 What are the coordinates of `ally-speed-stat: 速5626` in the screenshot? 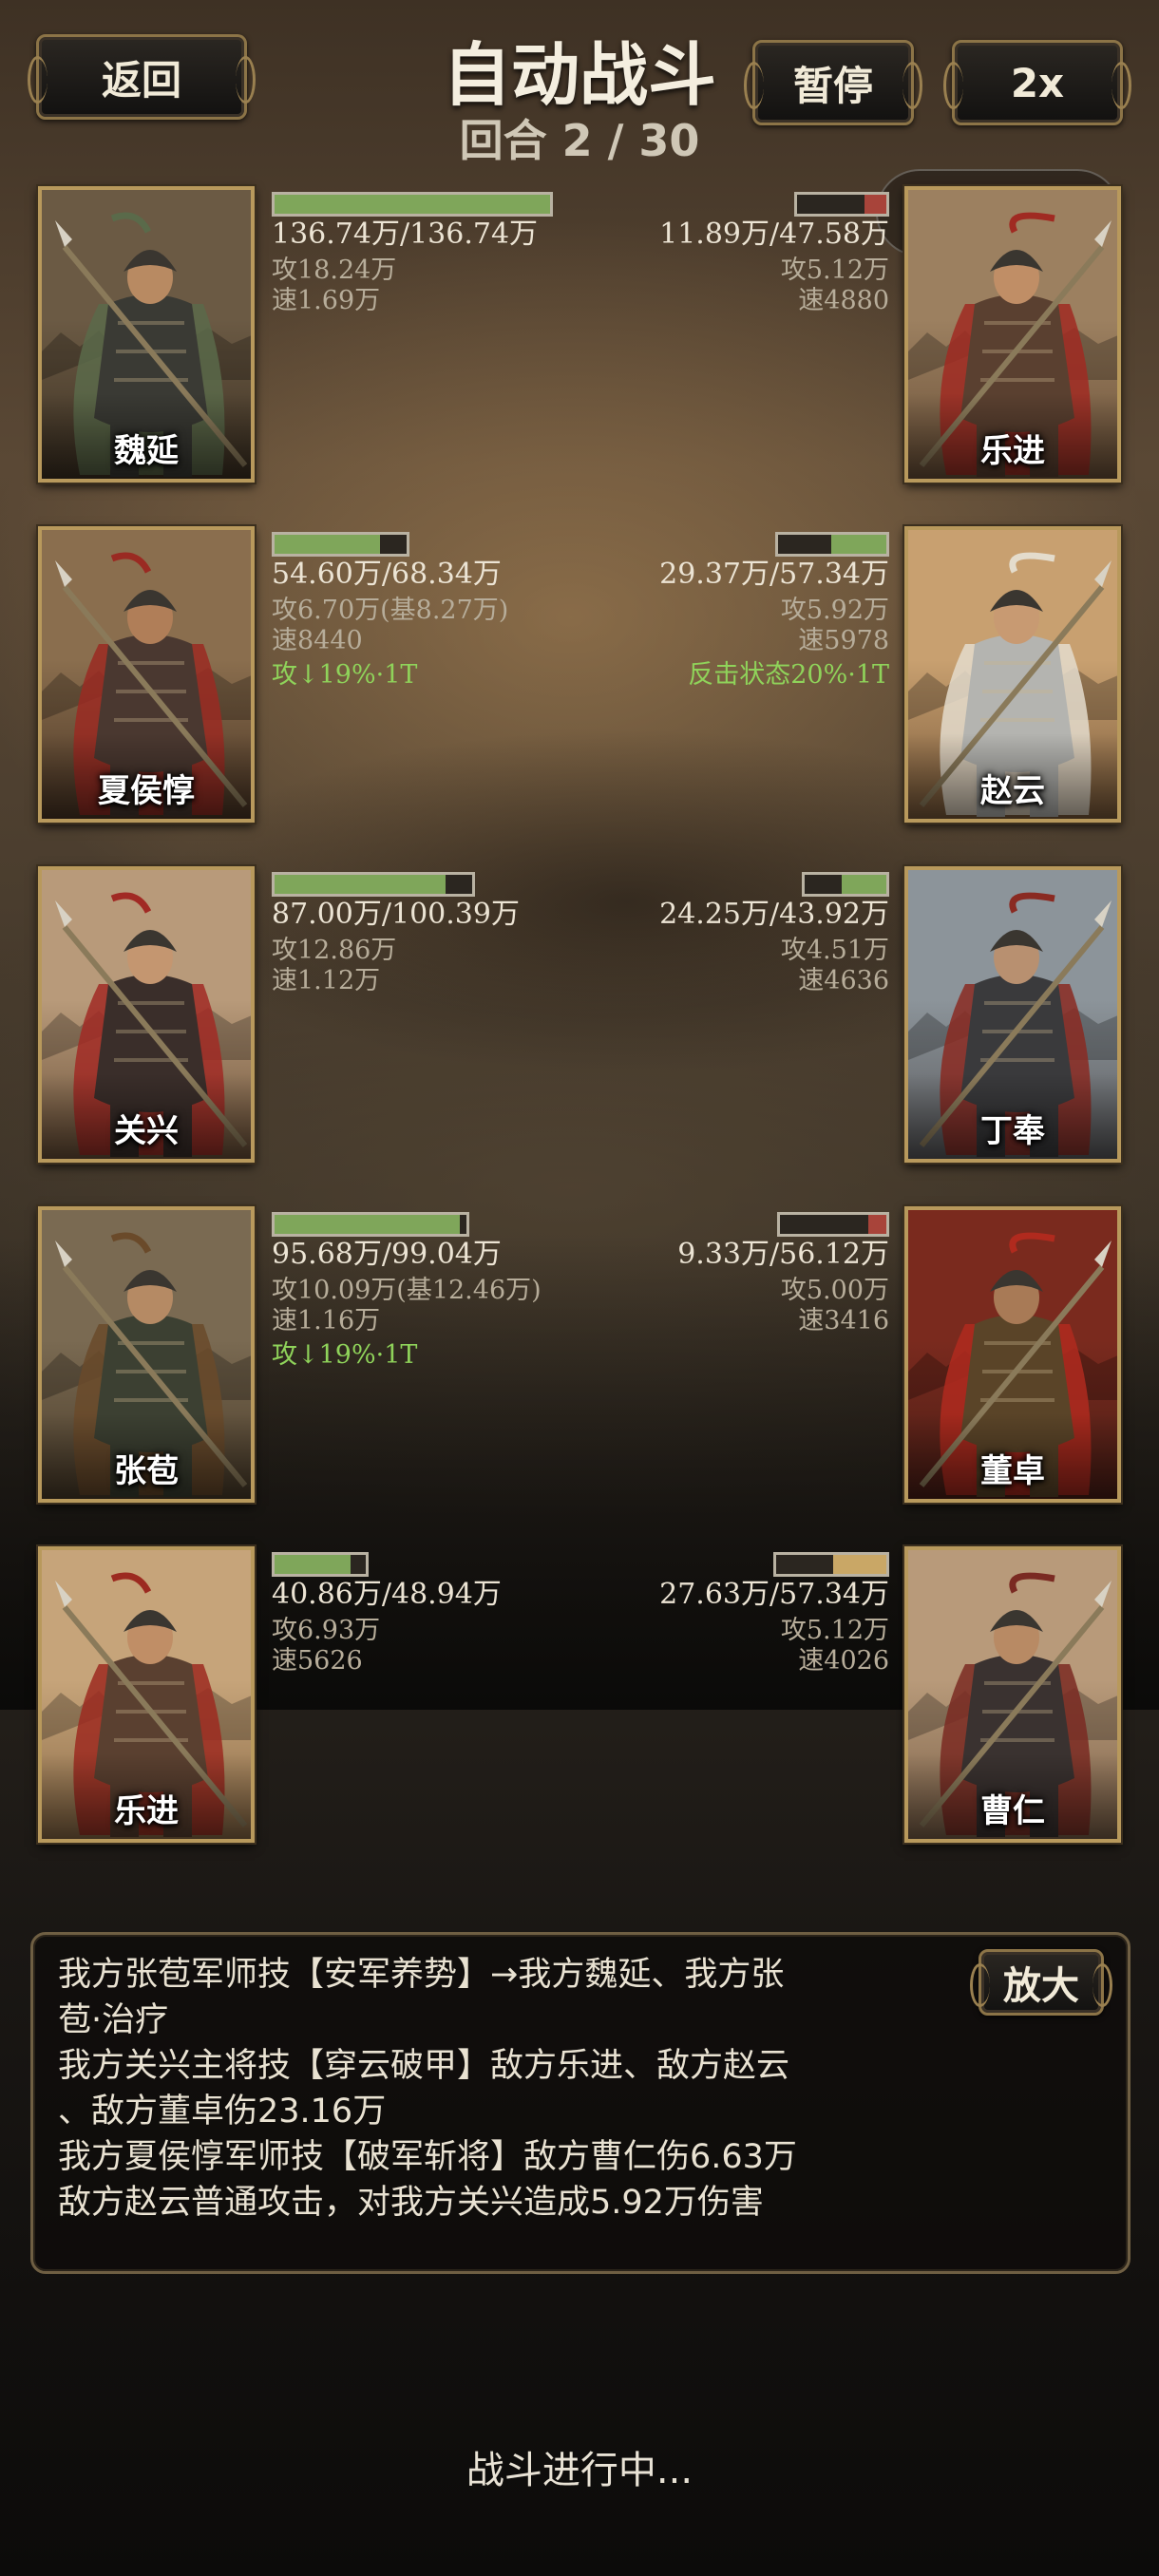 It's located at (317, 1661).